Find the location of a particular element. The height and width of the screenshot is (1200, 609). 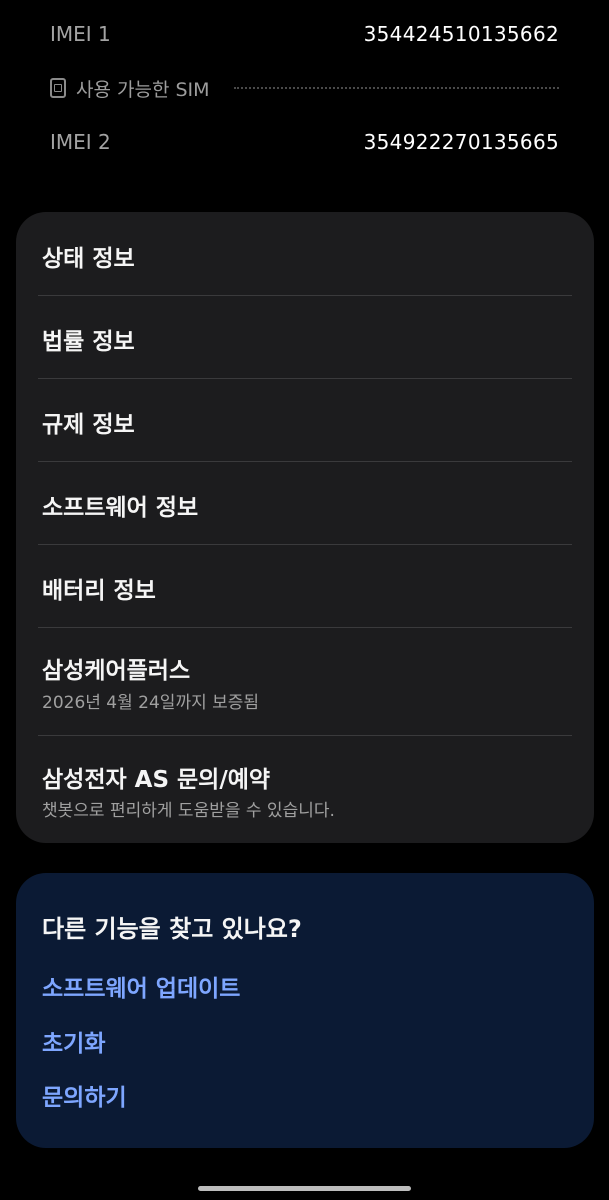

menu-item-subtitle: 2026년 4월 24일까지 보증됨 is located at coordinates (151, 703).